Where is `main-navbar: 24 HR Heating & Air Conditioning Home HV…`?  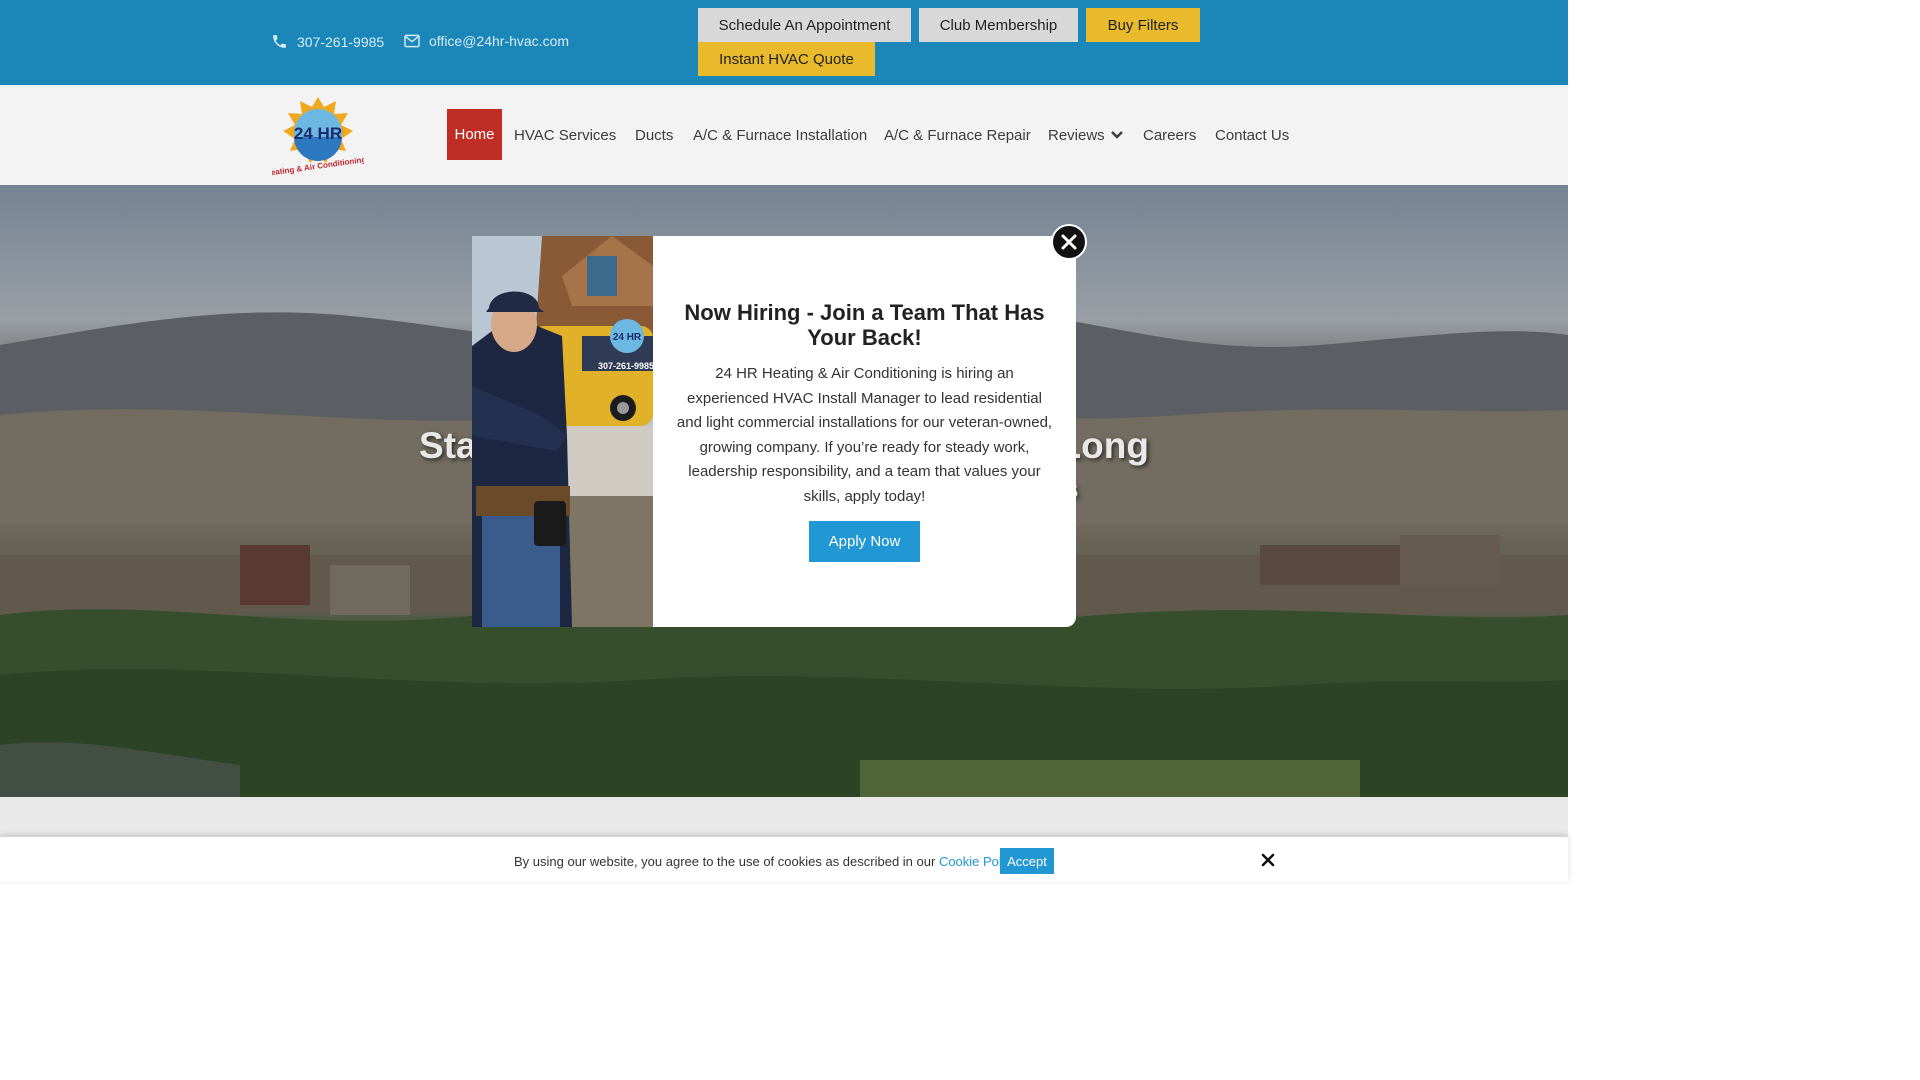
main-navbar: 24 HR Heating & Air Conditioning Home HV… is located at coordinates (784, 135).